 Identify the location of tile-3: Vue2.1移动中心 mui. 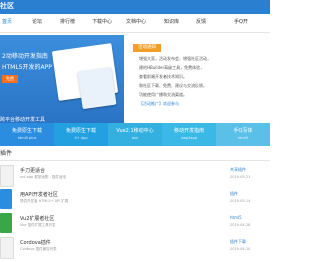
(135, 134).